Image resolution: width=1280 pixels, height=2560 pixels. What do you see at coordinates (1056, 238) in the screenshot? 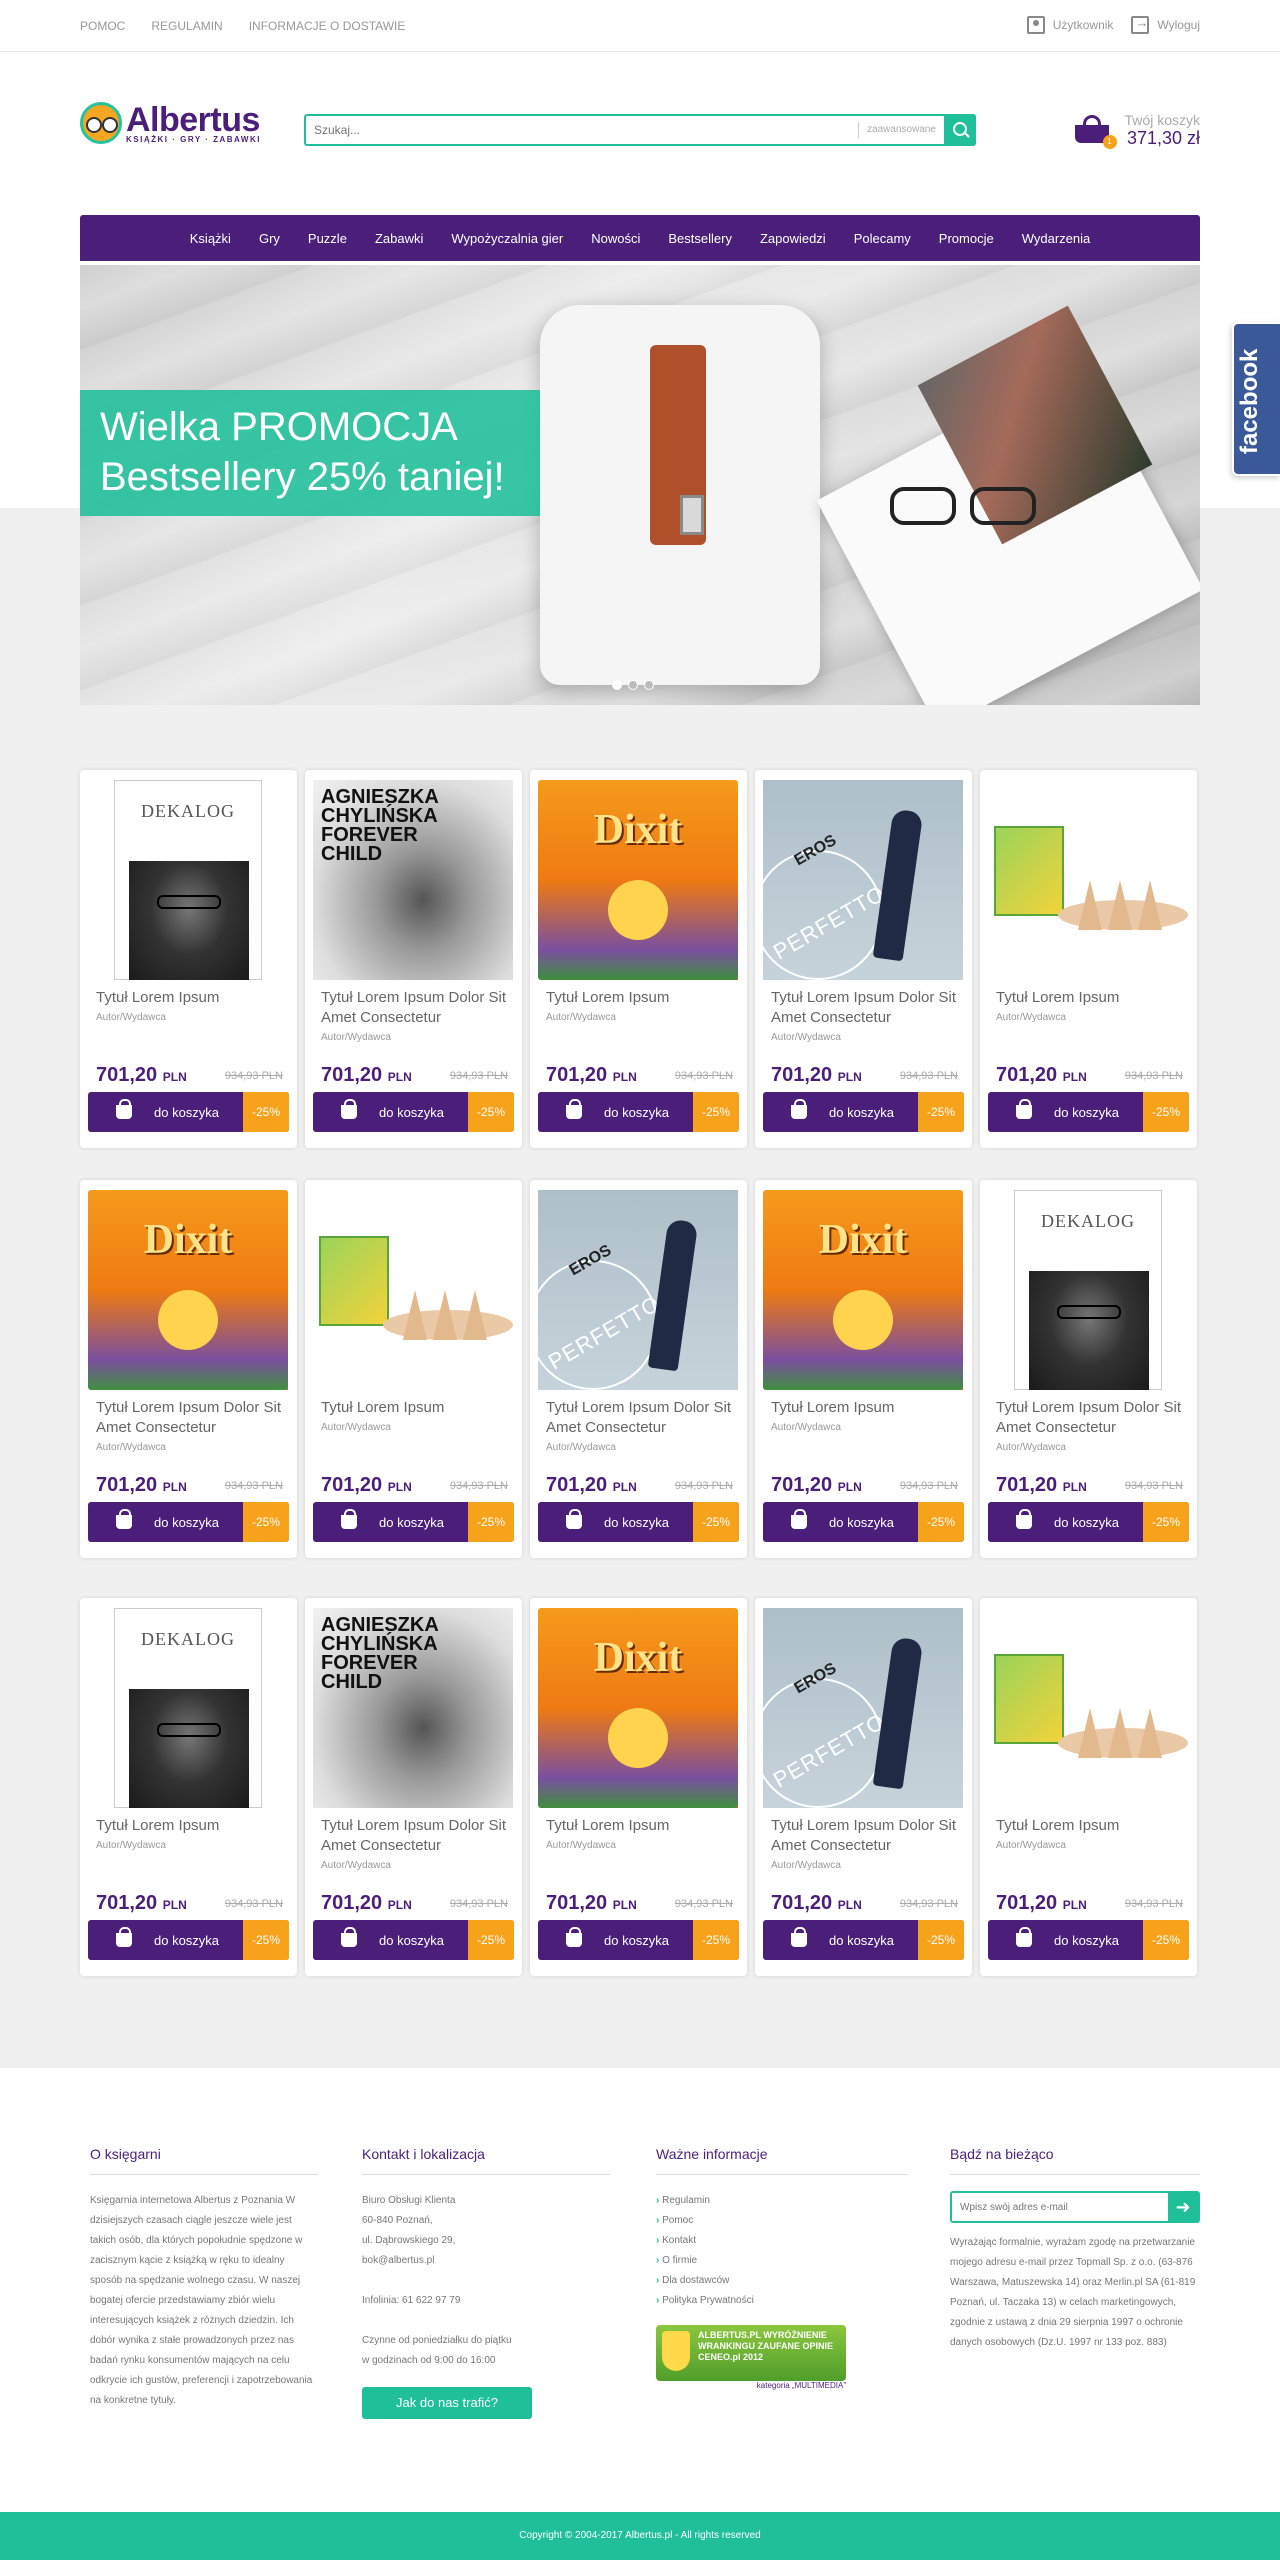
I see `nav-item-events: Wydarzenia` at bounding box center [1056, 238].